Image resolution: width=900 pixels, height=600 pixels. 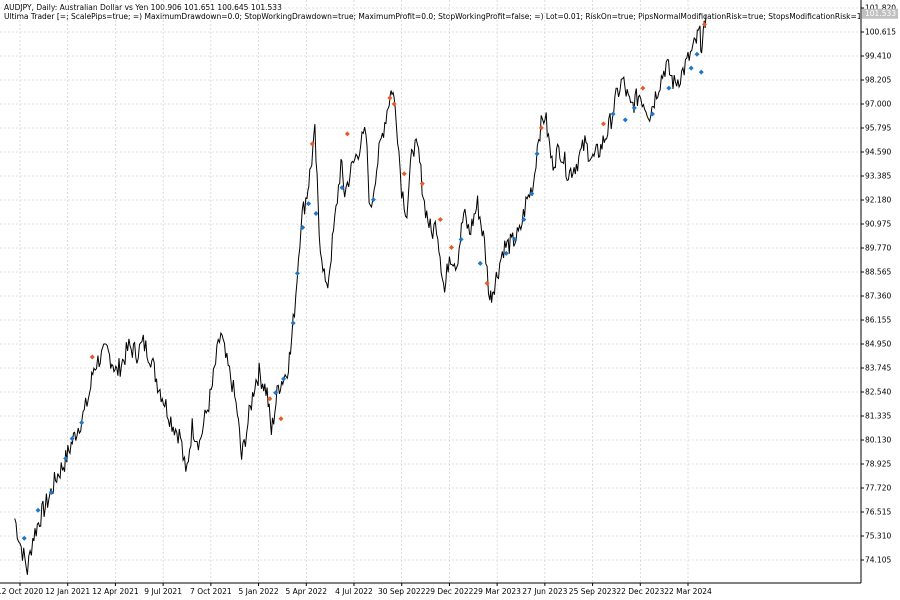 What do you see at coordinates (878, 560) in the screenshot?
I see `price-tick-label: 74.105` at bounding box center [878, 560].